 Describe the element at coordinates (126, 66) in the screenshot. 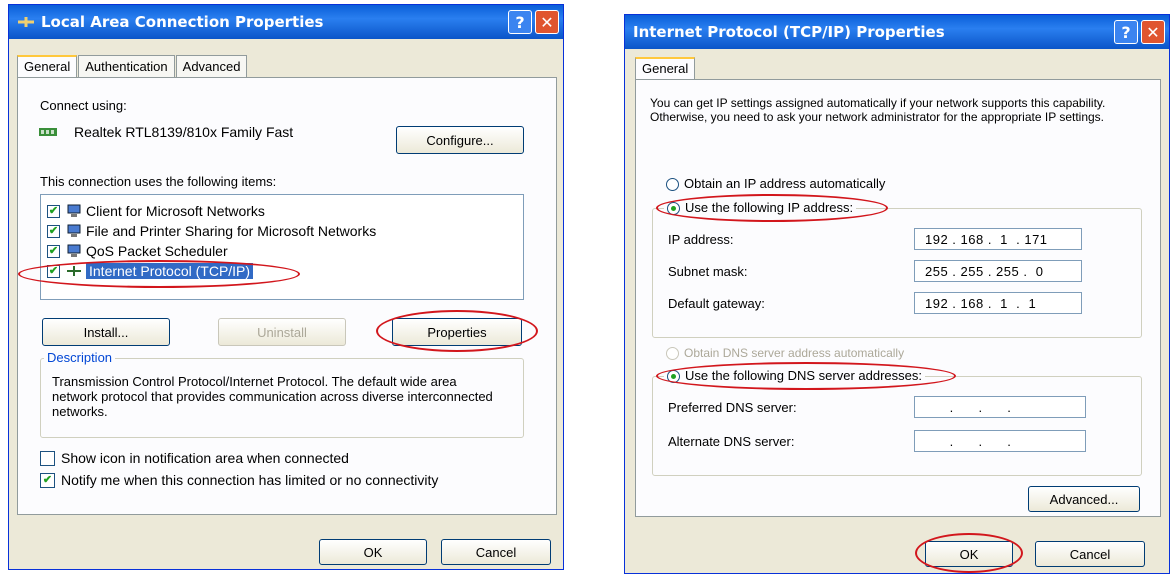

I see `tab-authentication: Authentication` at that location.